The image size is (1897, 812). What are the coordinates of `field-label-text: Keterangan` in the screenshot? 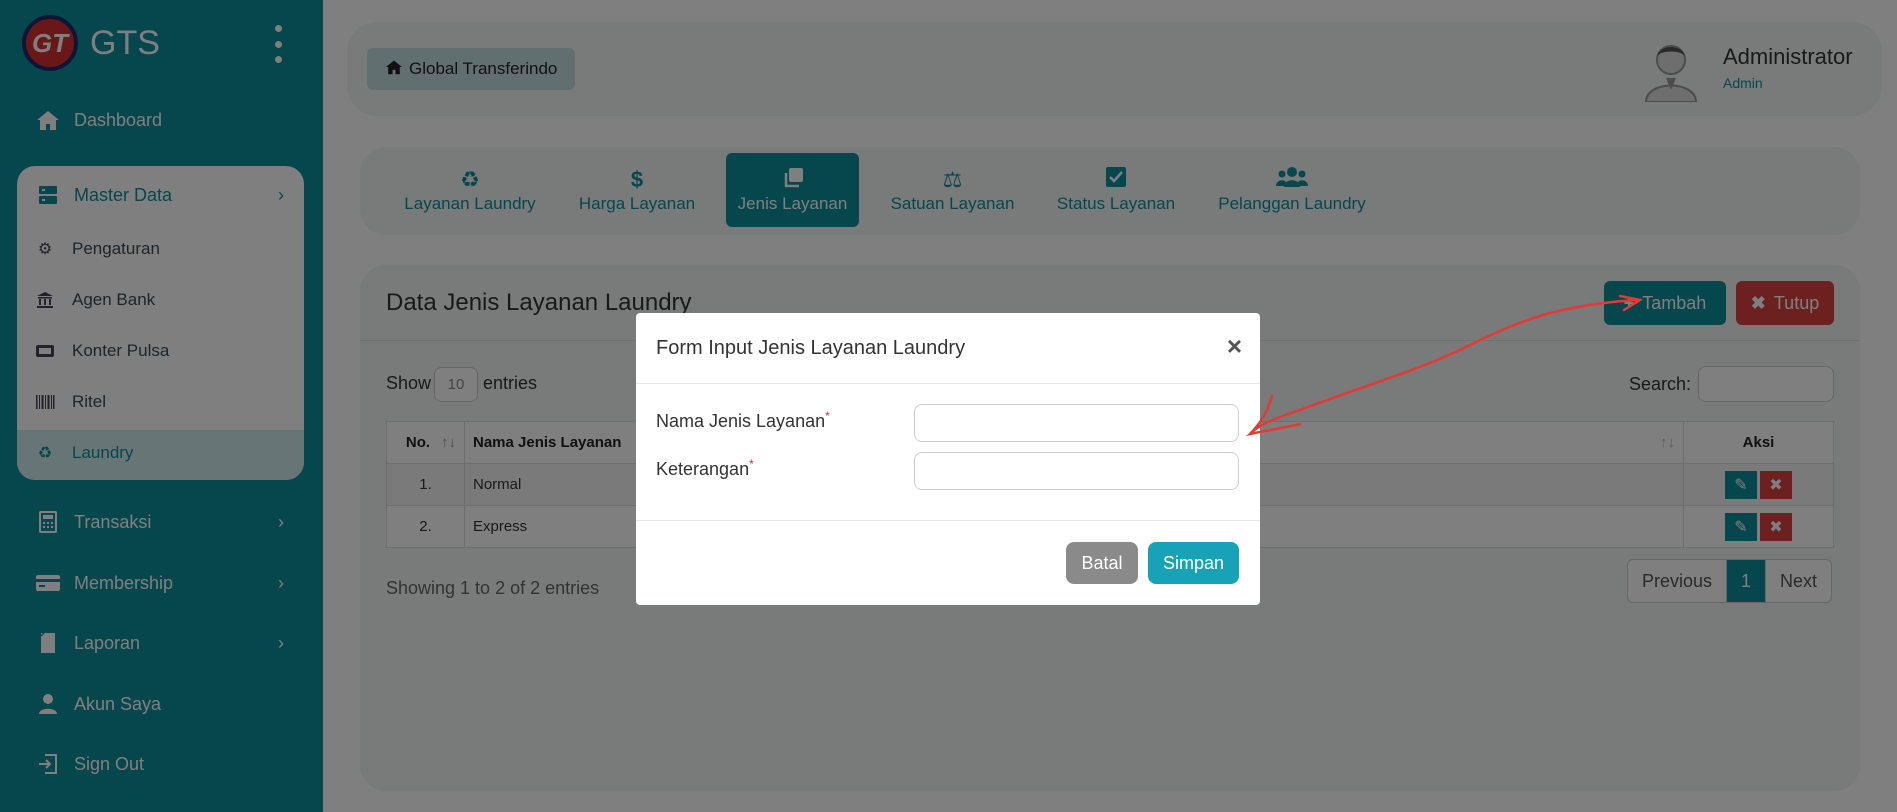 It's located at (703, 469).